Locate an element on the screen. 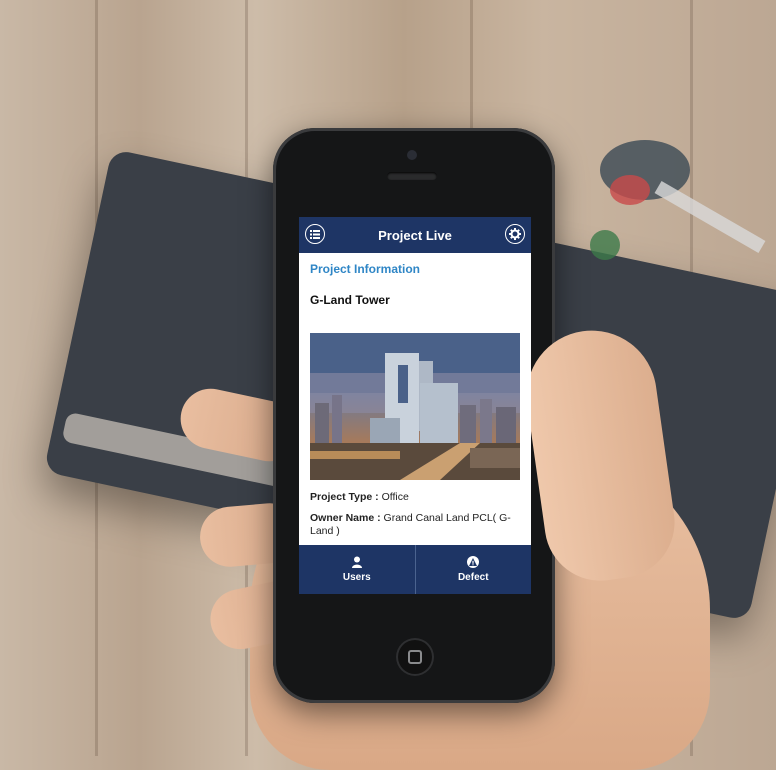 The width and height of the screenshot is (776, 770). project-type-row: Project Type : Office is located at coordinates (416, 497).